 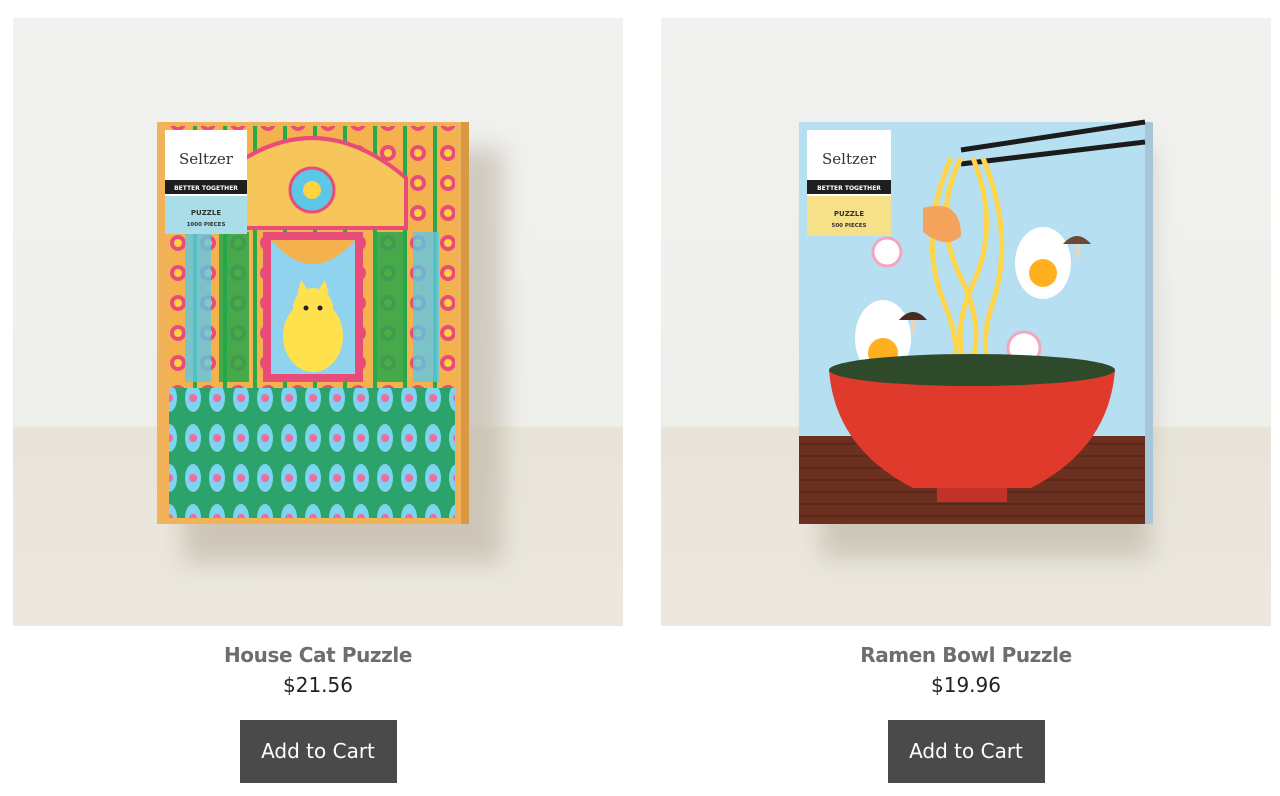 What do you see at coordinates (318, 685) in the screenshot?
I see `product-price: $21.56` at bounding box center [318, 685].